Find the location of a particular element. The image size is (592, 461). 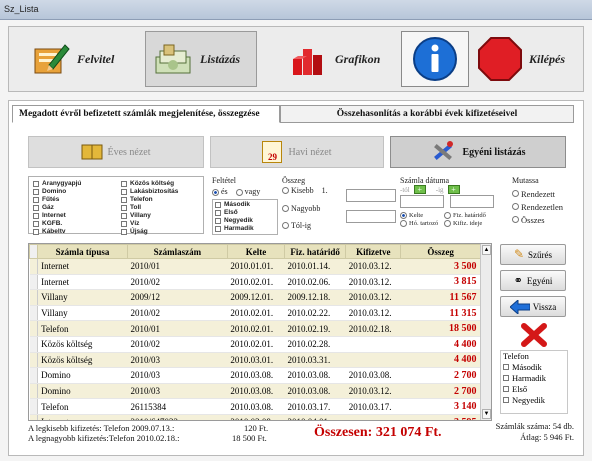

category-item: Gáz is located at coordinates (57, 208).